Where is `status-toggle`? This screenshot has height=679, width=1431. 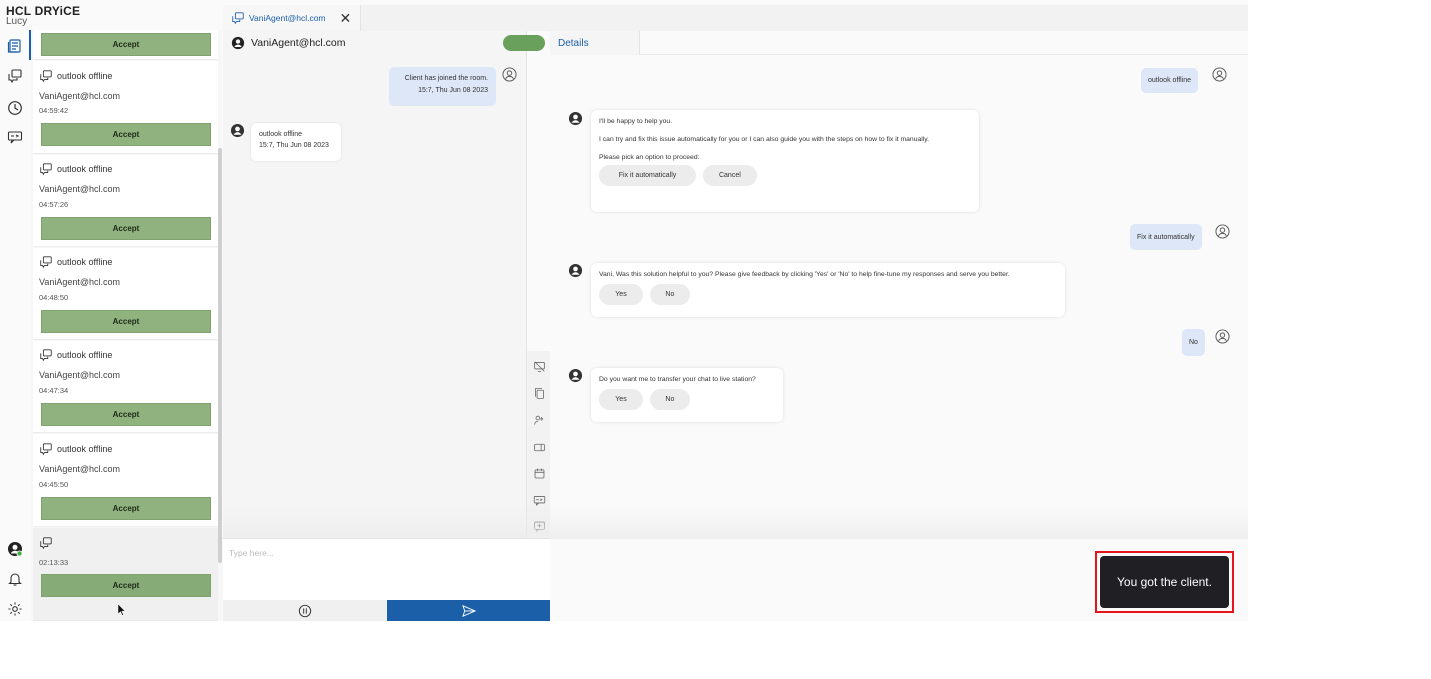 status-toggle is located at coordinates (524, 43).